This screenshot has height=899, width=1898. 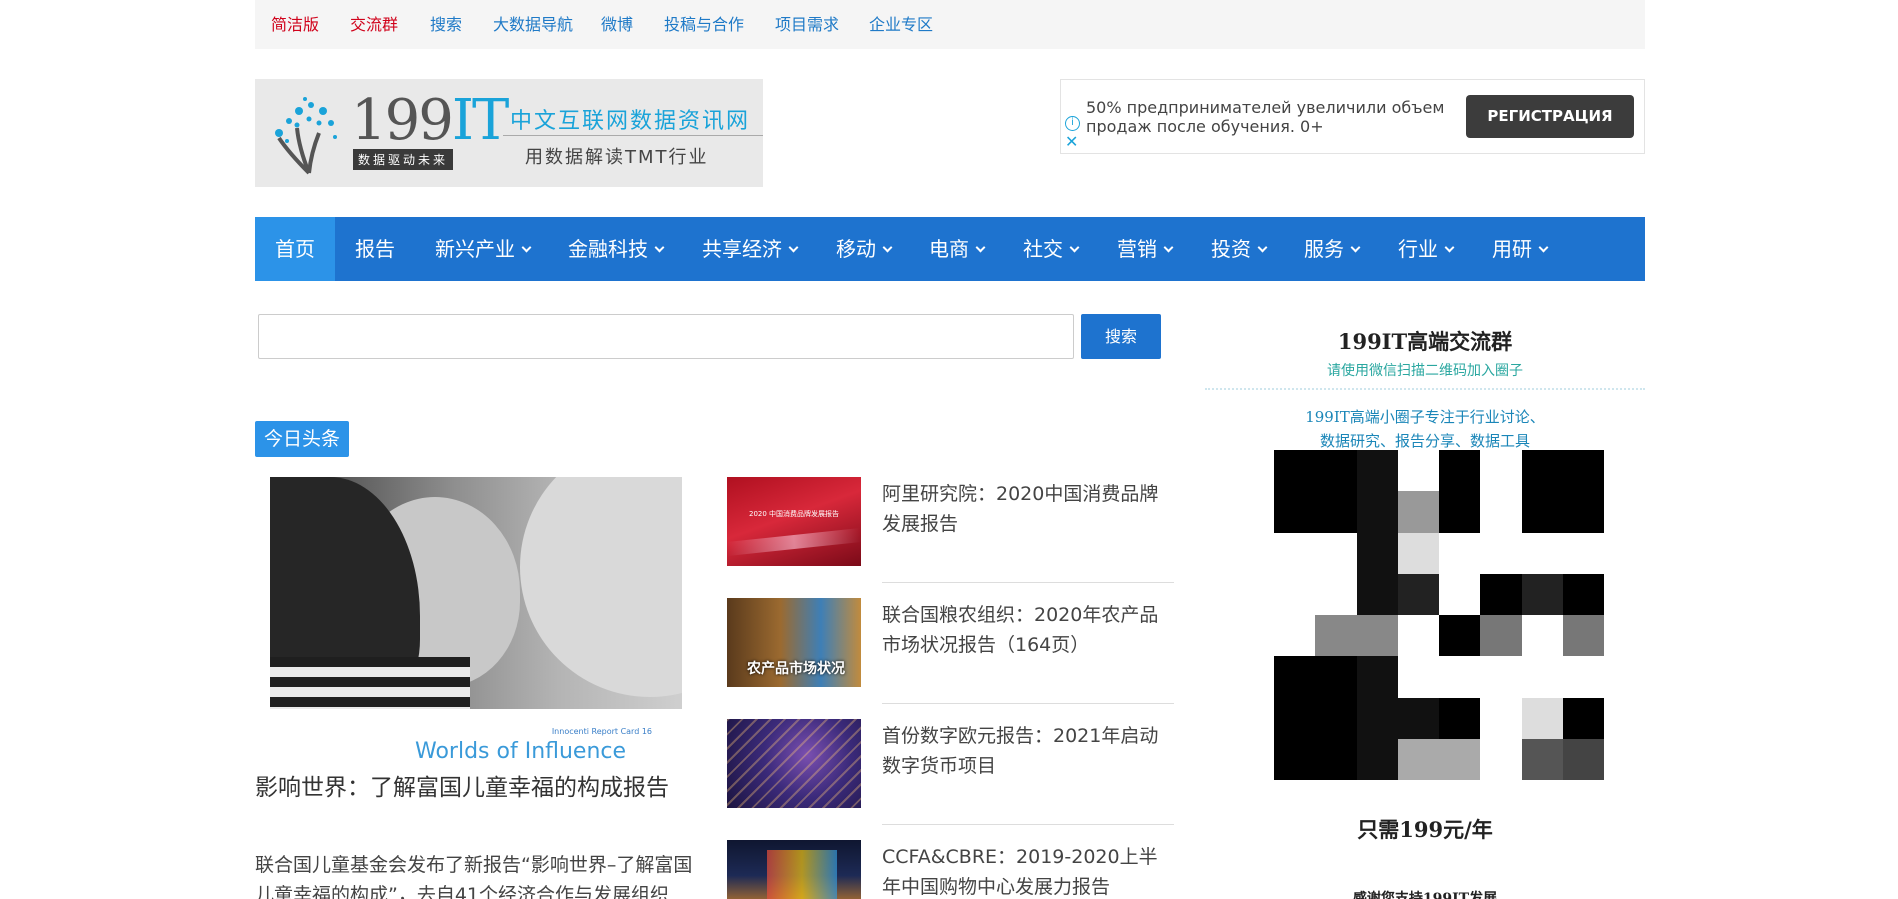 I want to click on search-button: 搜索, so click(x=1121, y=336).